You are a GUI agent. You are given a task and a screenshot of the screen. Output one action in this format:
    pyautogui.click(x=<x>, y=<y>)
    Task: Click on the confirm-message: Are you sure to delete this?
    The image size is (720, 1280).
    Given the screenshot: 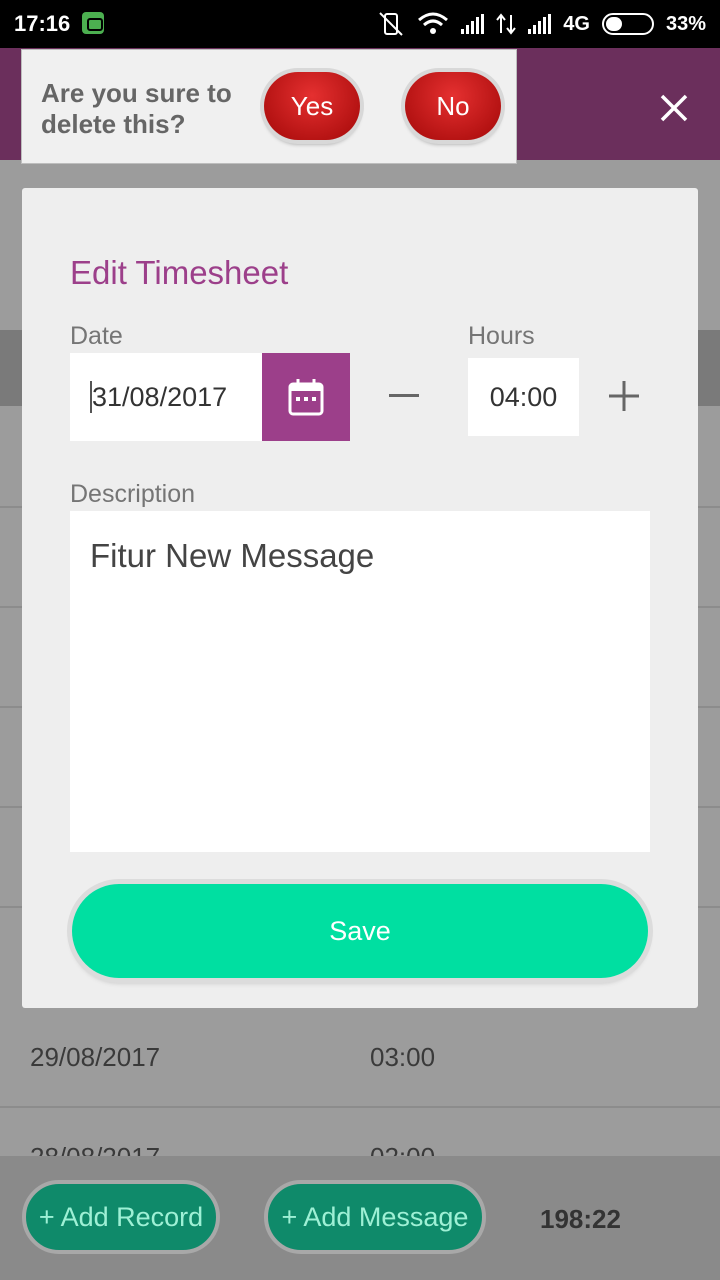 What is the action you would take?
    pyautogui.click(x=136, y=108)
    